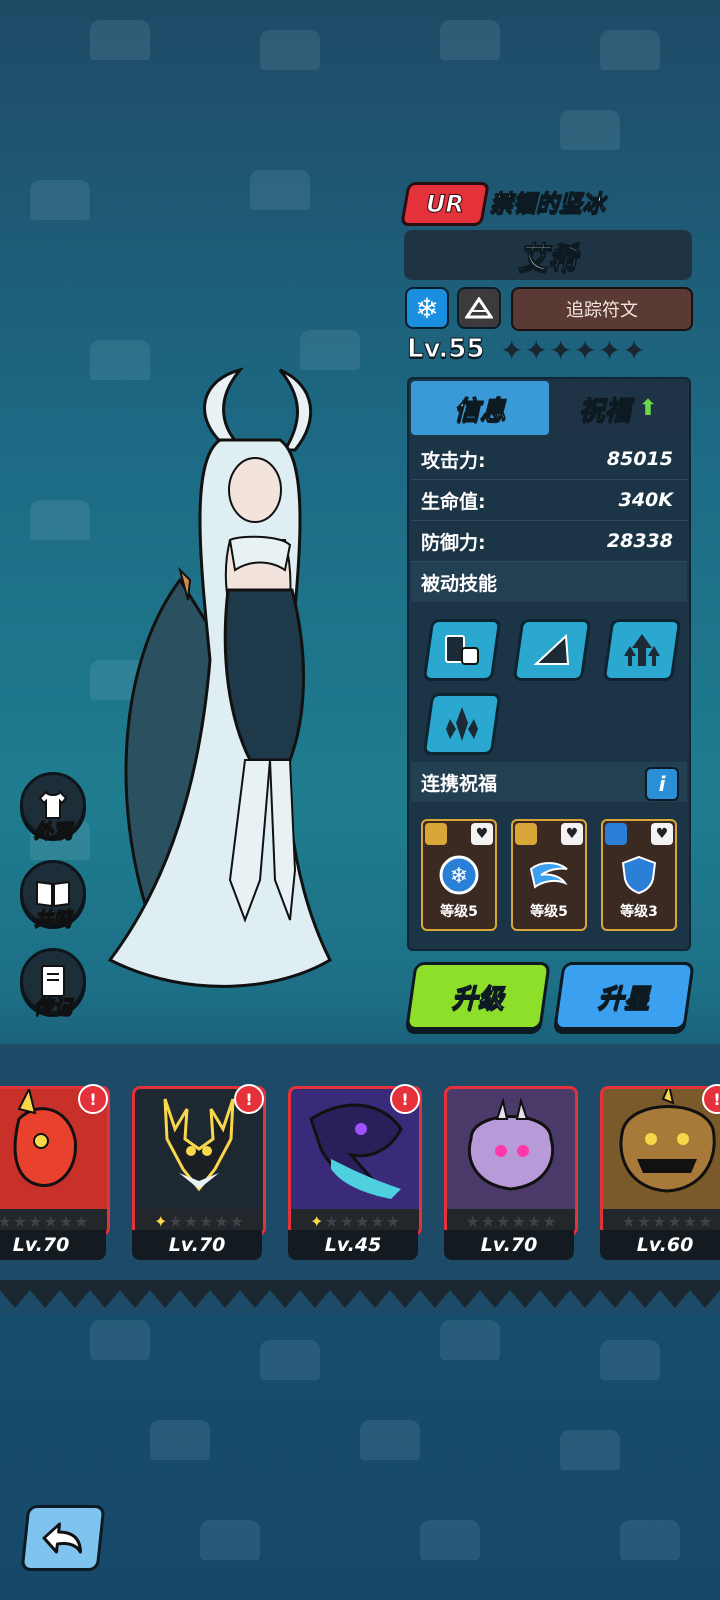 The width and height of the screenshot is (720, 1600). I want to click on pet-level: Lv.45, so click(353, 1245).